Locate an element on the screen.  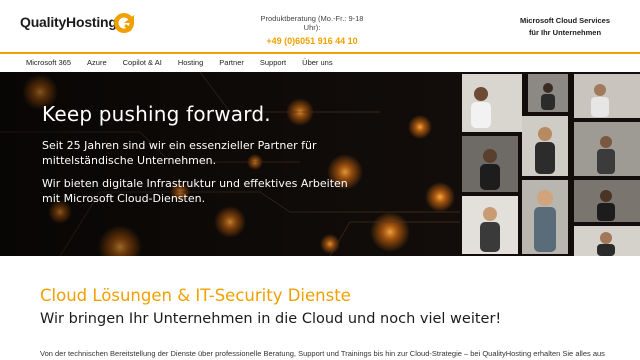
nav-item-microsoft-365: Microsoft 365 is located at coordinates (48, 62).